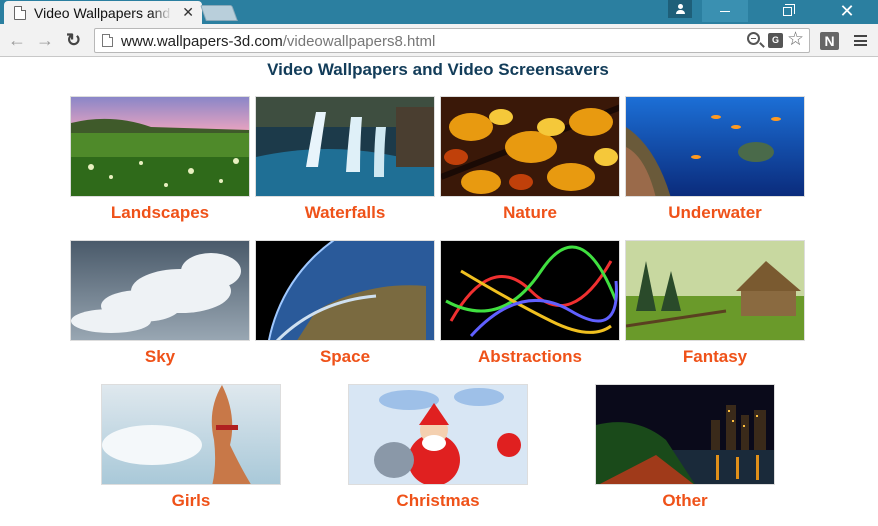 The height and width of the screenshot is (526, 878). I want to click on page-info-icon, so click(107, 40).